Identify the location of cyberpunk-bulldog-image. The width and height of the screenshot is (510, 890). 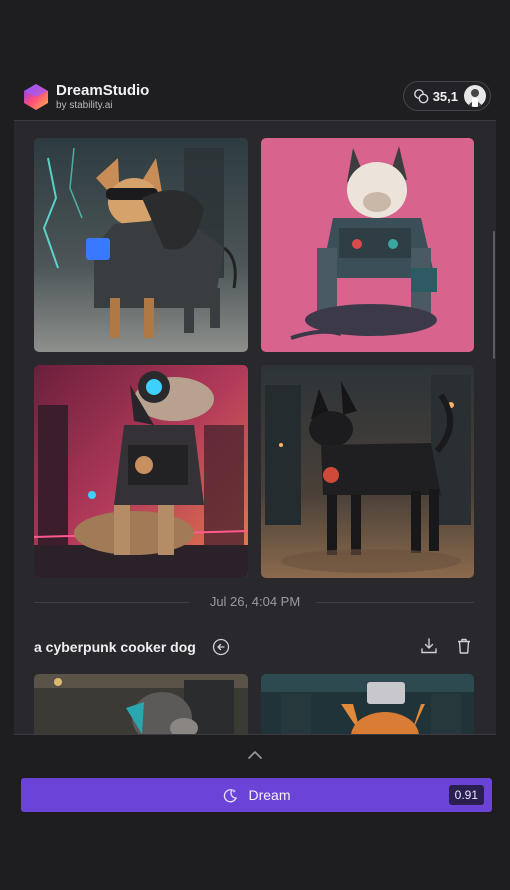
(367, 245).